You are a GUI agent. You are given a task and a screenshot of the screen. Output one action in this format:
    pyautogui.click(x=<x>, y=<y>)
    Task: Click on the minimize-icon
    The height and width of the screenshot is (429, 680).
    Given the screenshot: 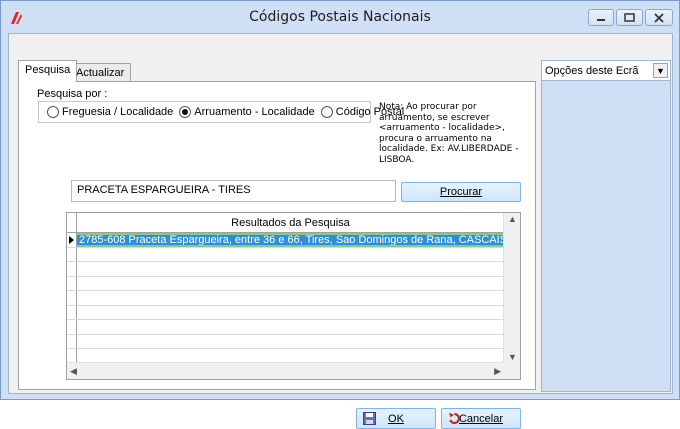 What is the action you would take?
    pyautogui.click(x=601, y=19)
    